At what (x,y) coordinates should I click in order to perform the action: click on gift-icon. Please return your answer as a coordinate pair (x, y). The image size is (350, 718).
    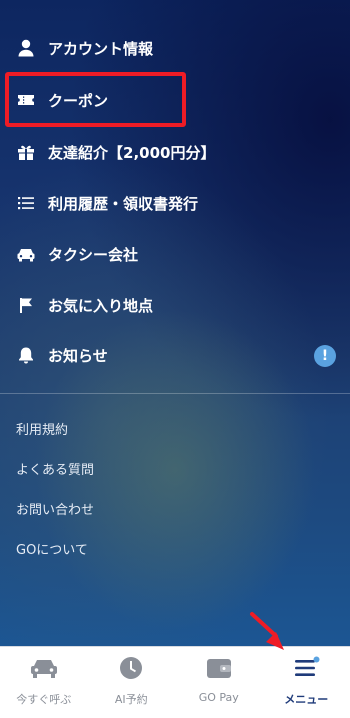
    Looking at the image, I should click on (26, 152).